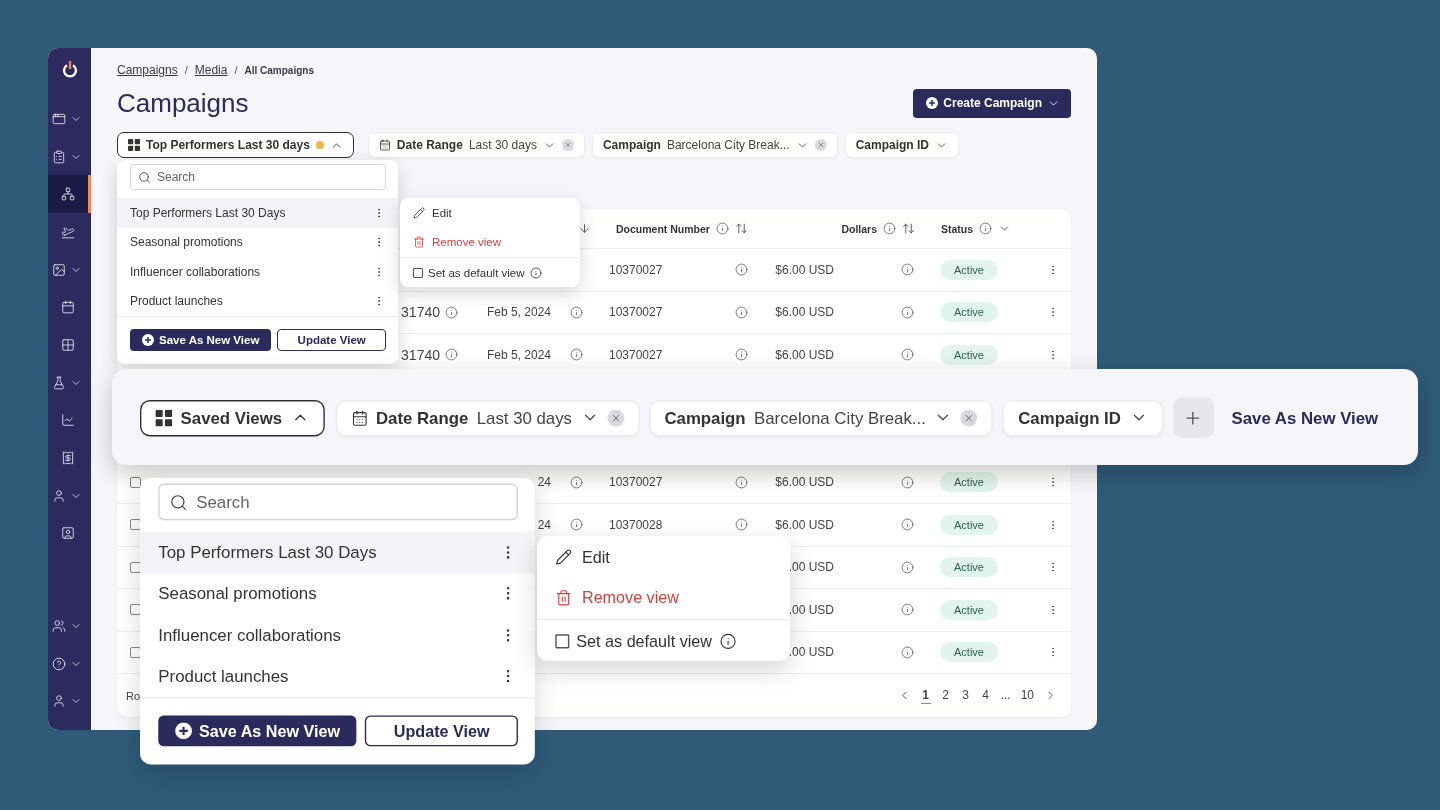 The width and height of the screenshot is (1440, 810). What do you see at coordinates (133, 695) in the screenshot?
I see `rows-label: Ro` at bounding box center [133, 695].